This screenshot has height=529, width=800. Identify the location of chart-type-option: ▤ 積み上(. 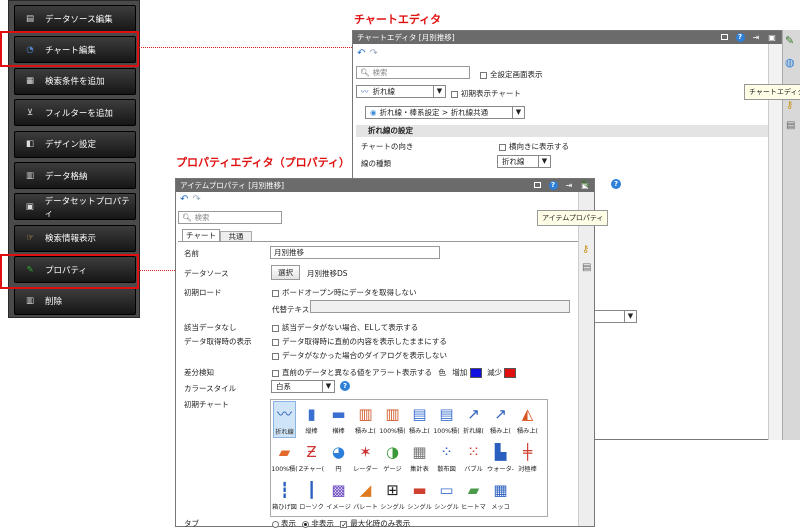
(419, 419).